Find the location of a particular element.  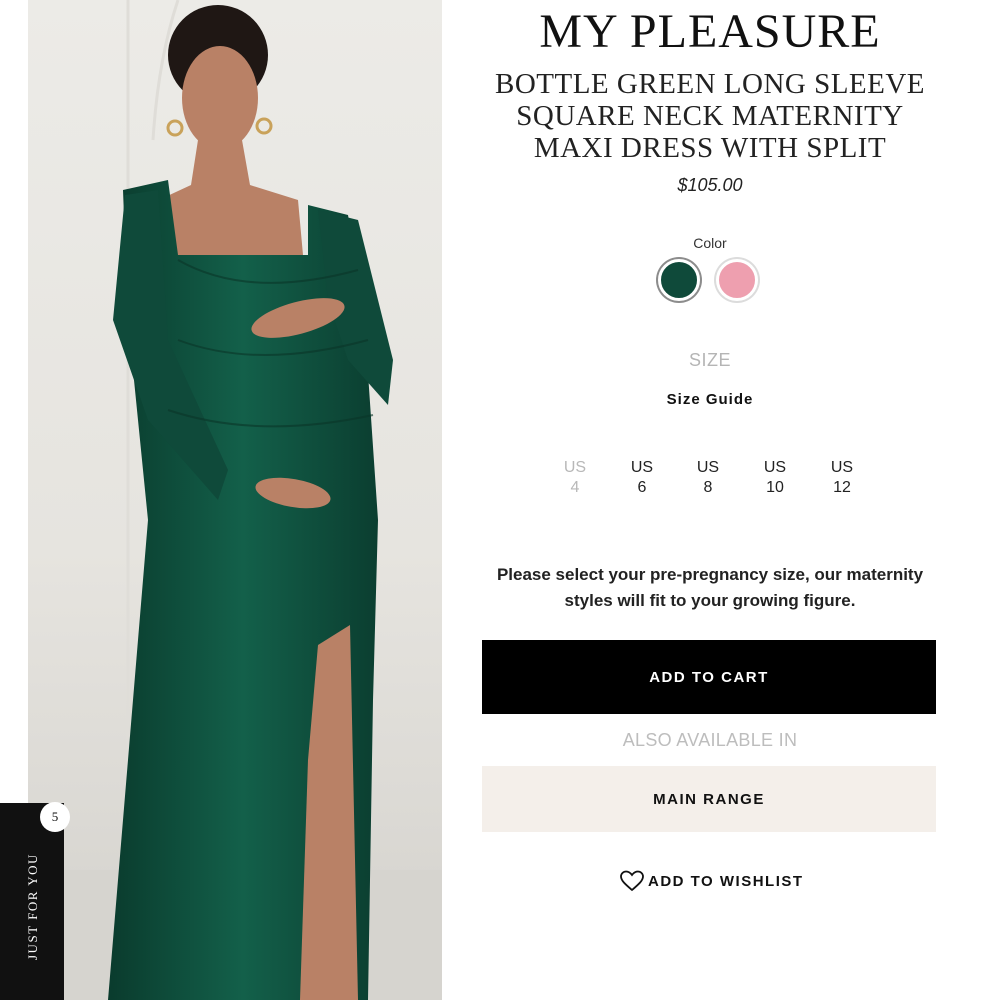

size-option-us-4: US 4 is located at coordinates (575, 478).